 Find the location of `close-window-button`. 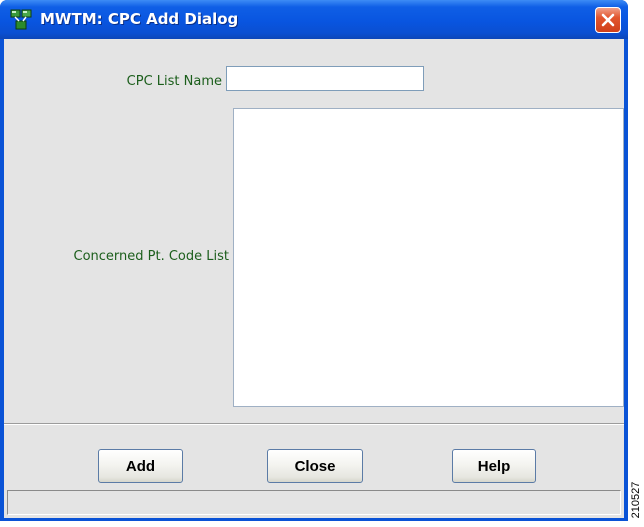

close-window-button is located at coordinates (608, 20).